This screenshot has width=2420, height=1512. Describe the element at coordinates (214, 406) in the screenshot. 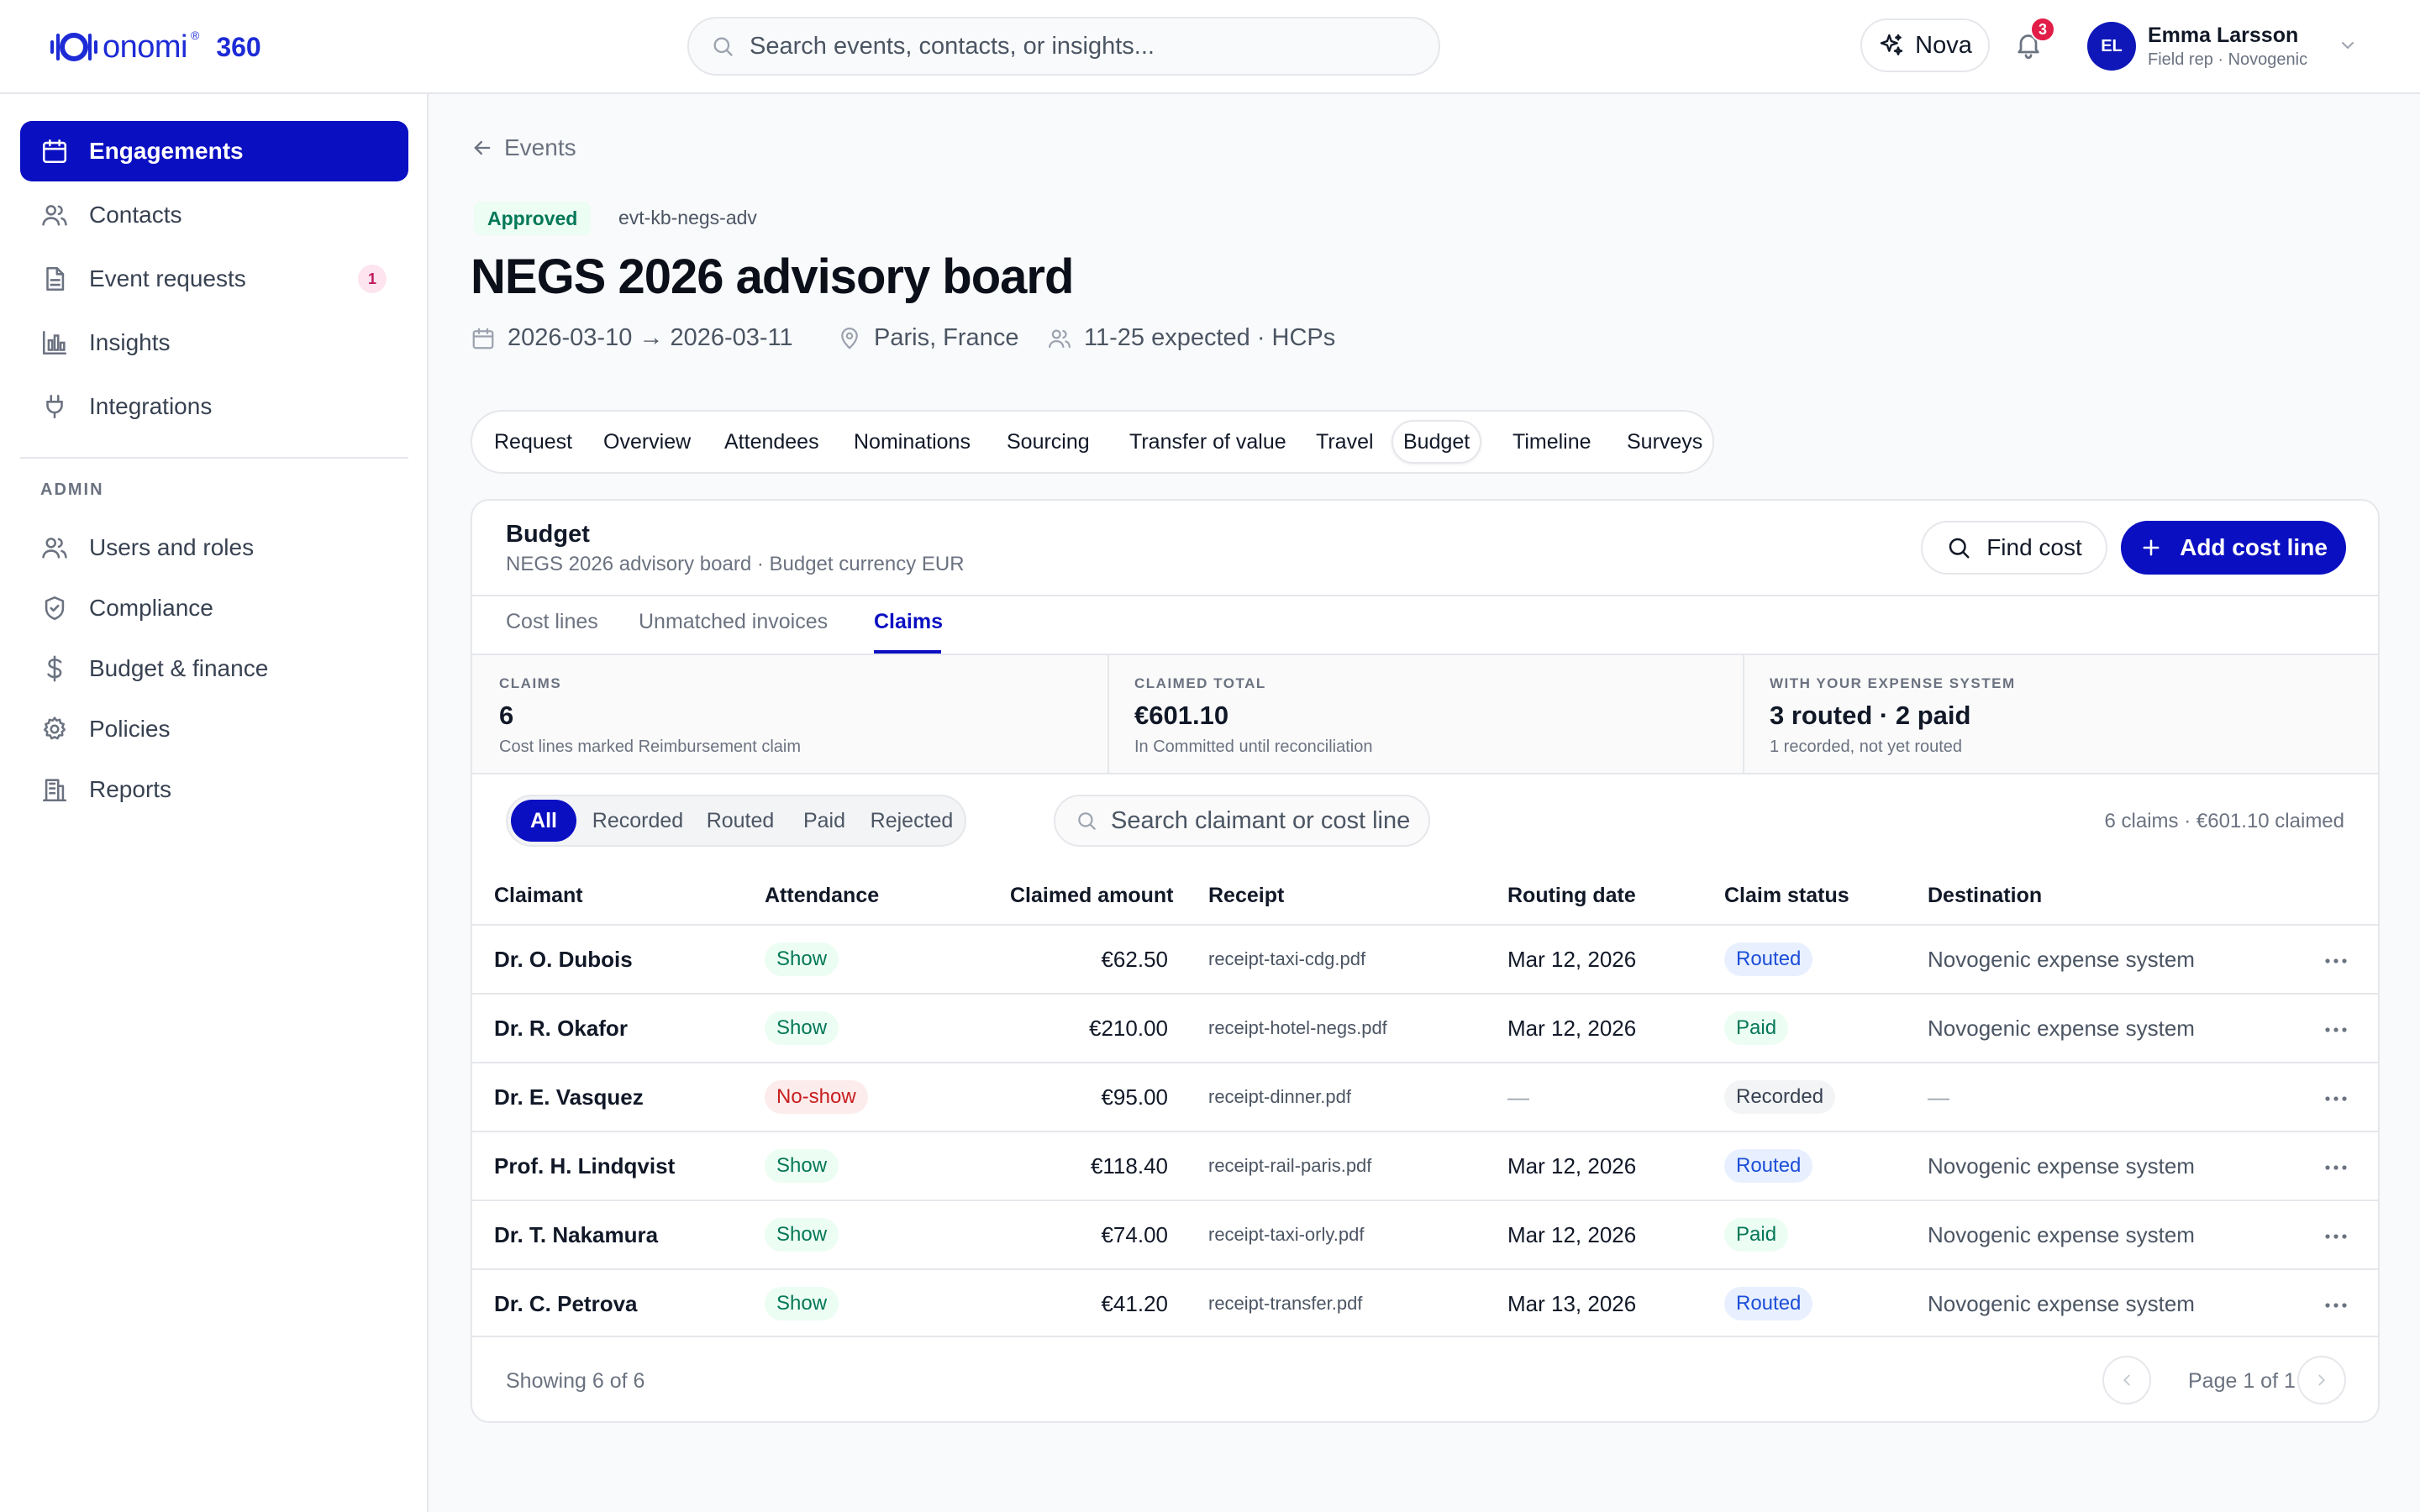

I see `sidebar-item-integrations: Integrations` at that location.